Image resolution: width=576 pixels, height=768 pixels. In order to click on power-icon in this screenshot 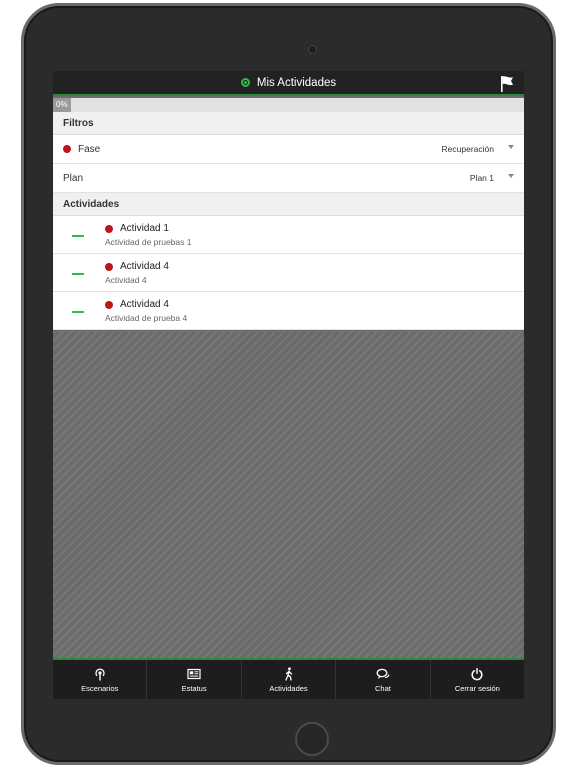, I will do `click(477, 673)`.